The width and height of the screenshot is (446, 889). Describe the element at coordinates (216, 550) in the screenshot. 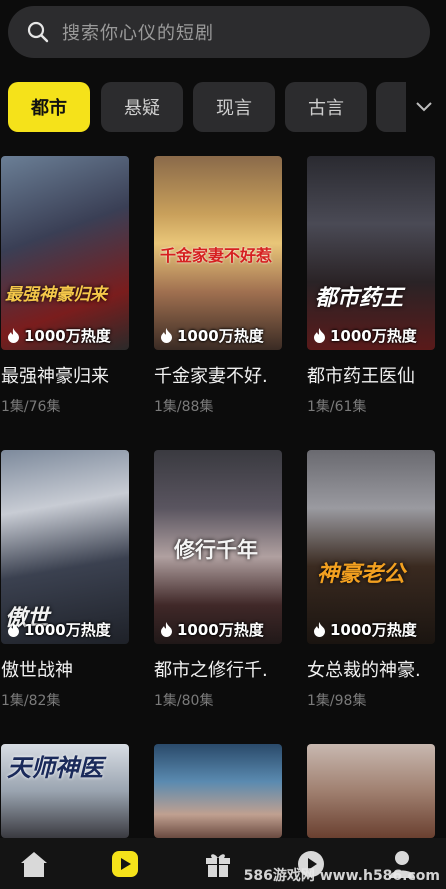

I see `poster-title-art: 修行千年` at that location.